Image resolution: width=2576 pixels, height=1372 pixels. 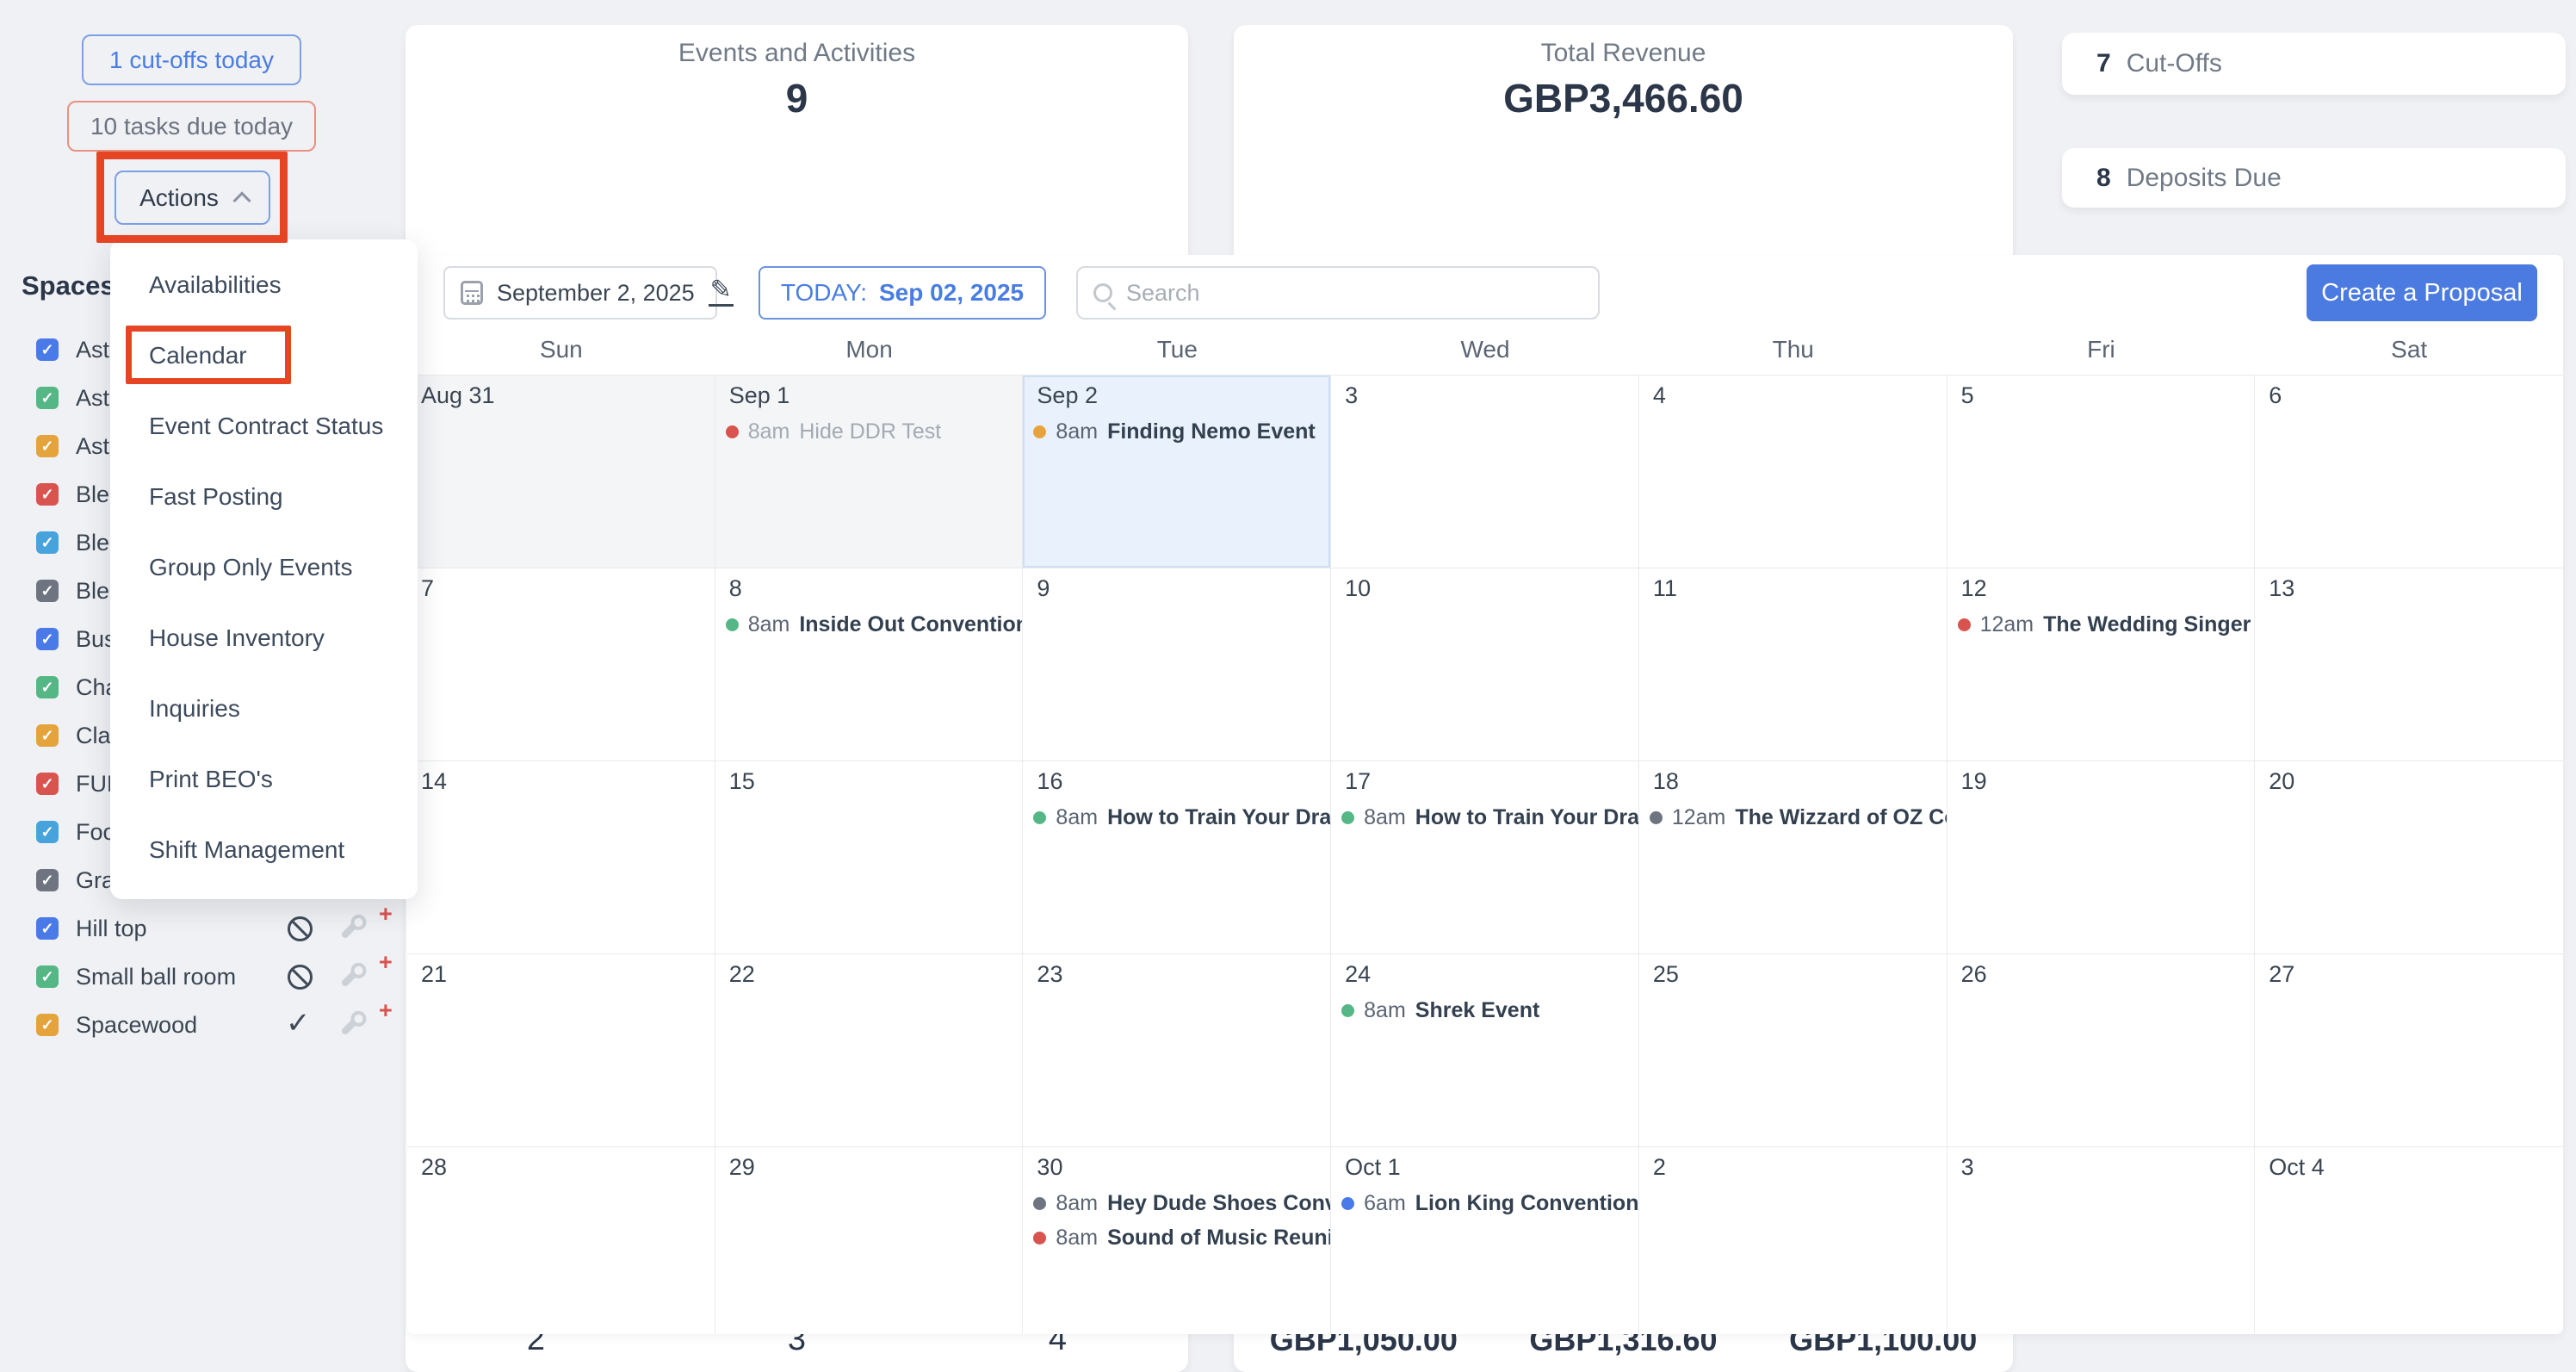 What do you see at coordinates (797, 53) in the screenshot?
I see `events-card-title: Events and Activities` at bounding box center [797, 53].